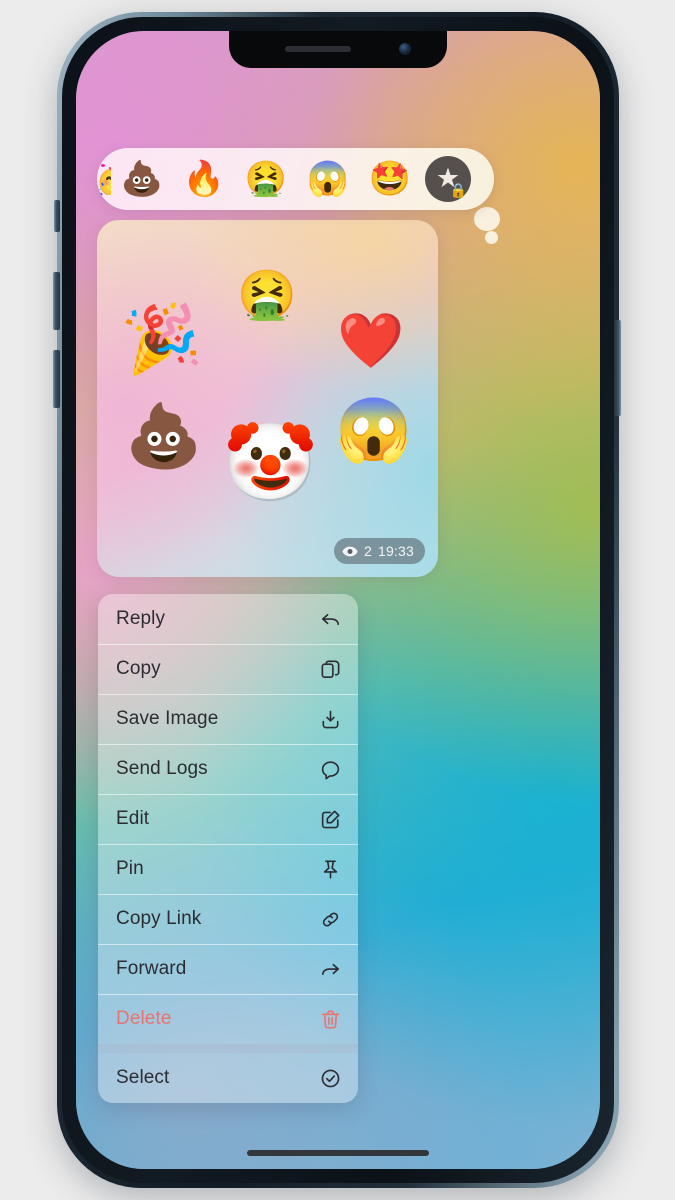  Describe the element at coordinates (266, 179) in the screenshot. I see `reaction-vomiting: 🤮` at that location.